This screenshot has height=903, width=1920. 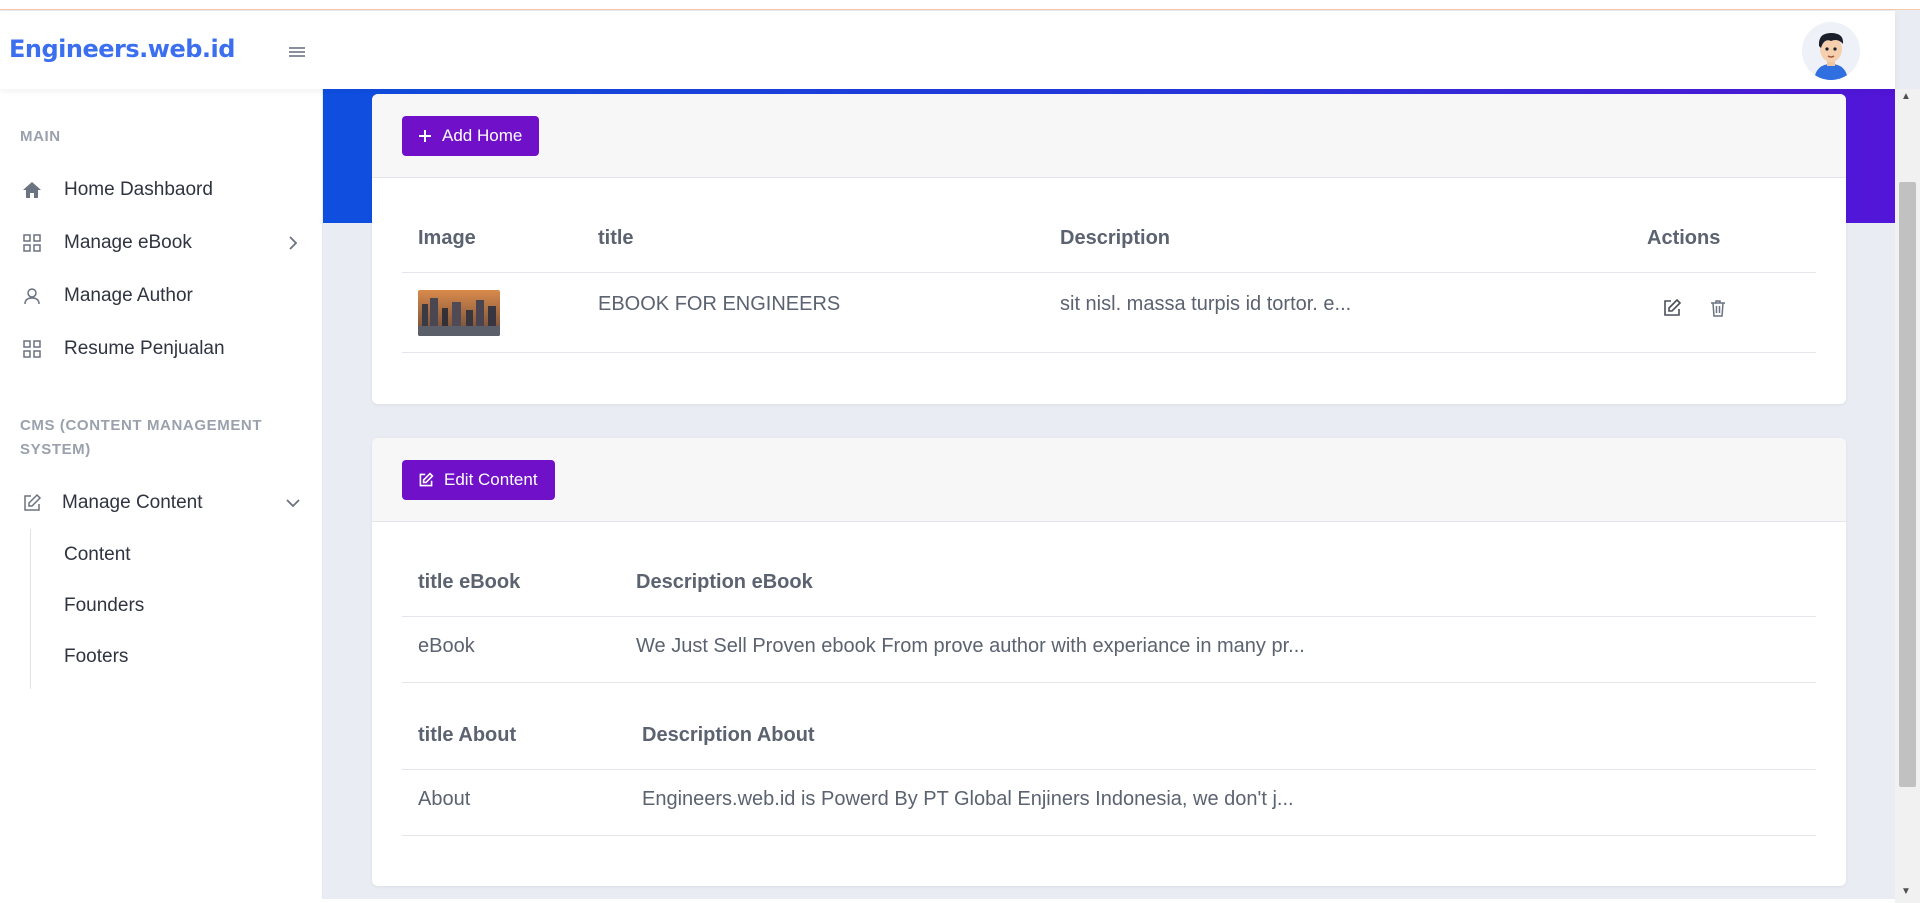 What do you see at coordinates (947, 50) in the screenshot?
I see `top-header: Engineers.web.id` at bounding box center [947, 50].